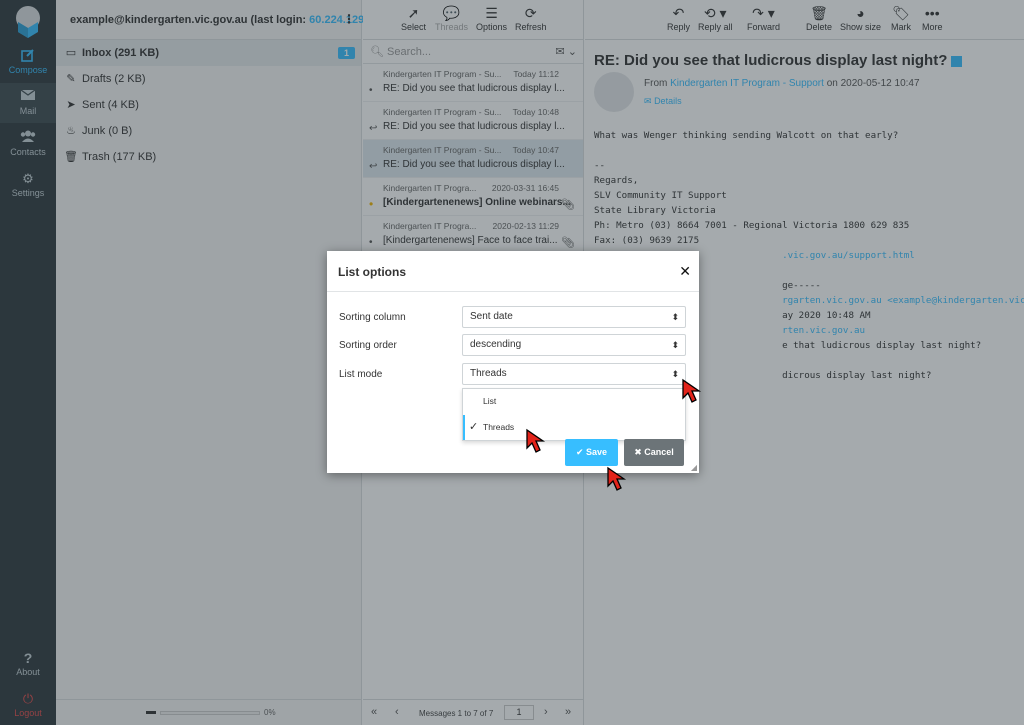  Describe the element at coordinates (574, 401) in the screenshot. I see `option-list: List` at that location.